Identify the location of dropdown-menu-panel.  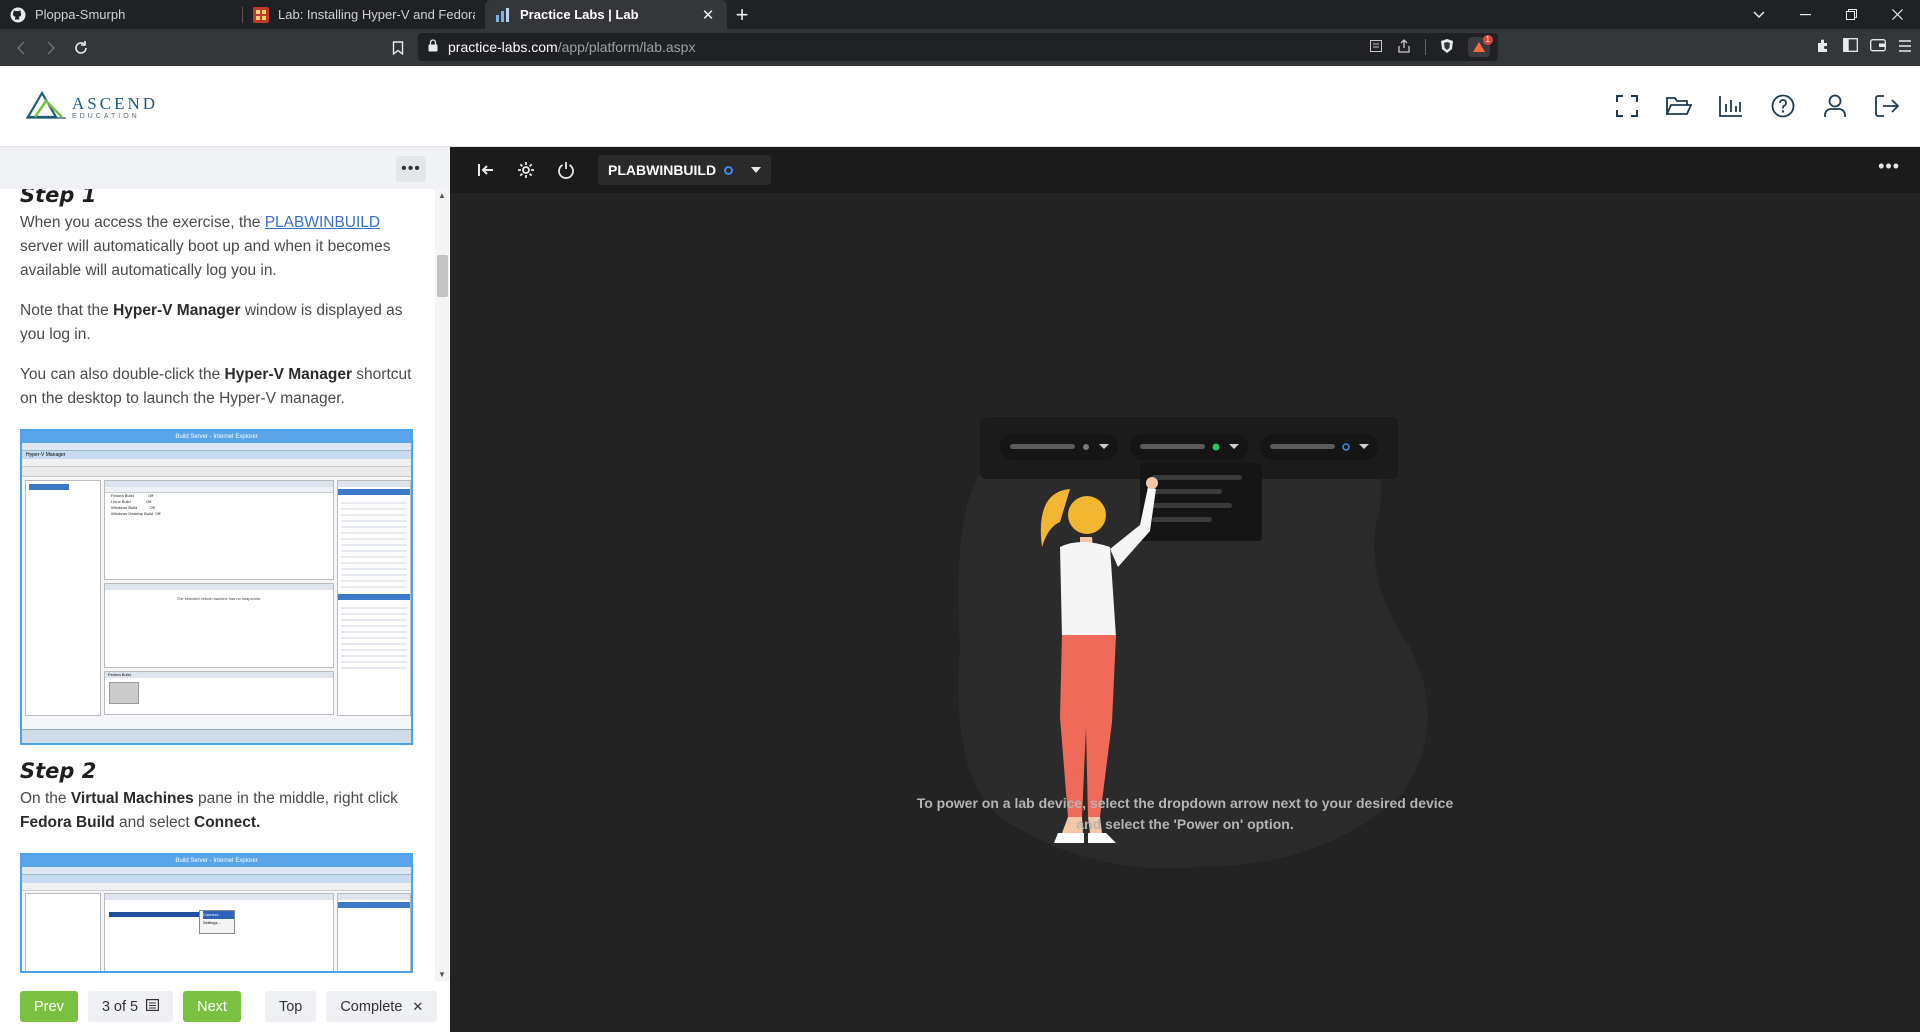
(1201, 502).